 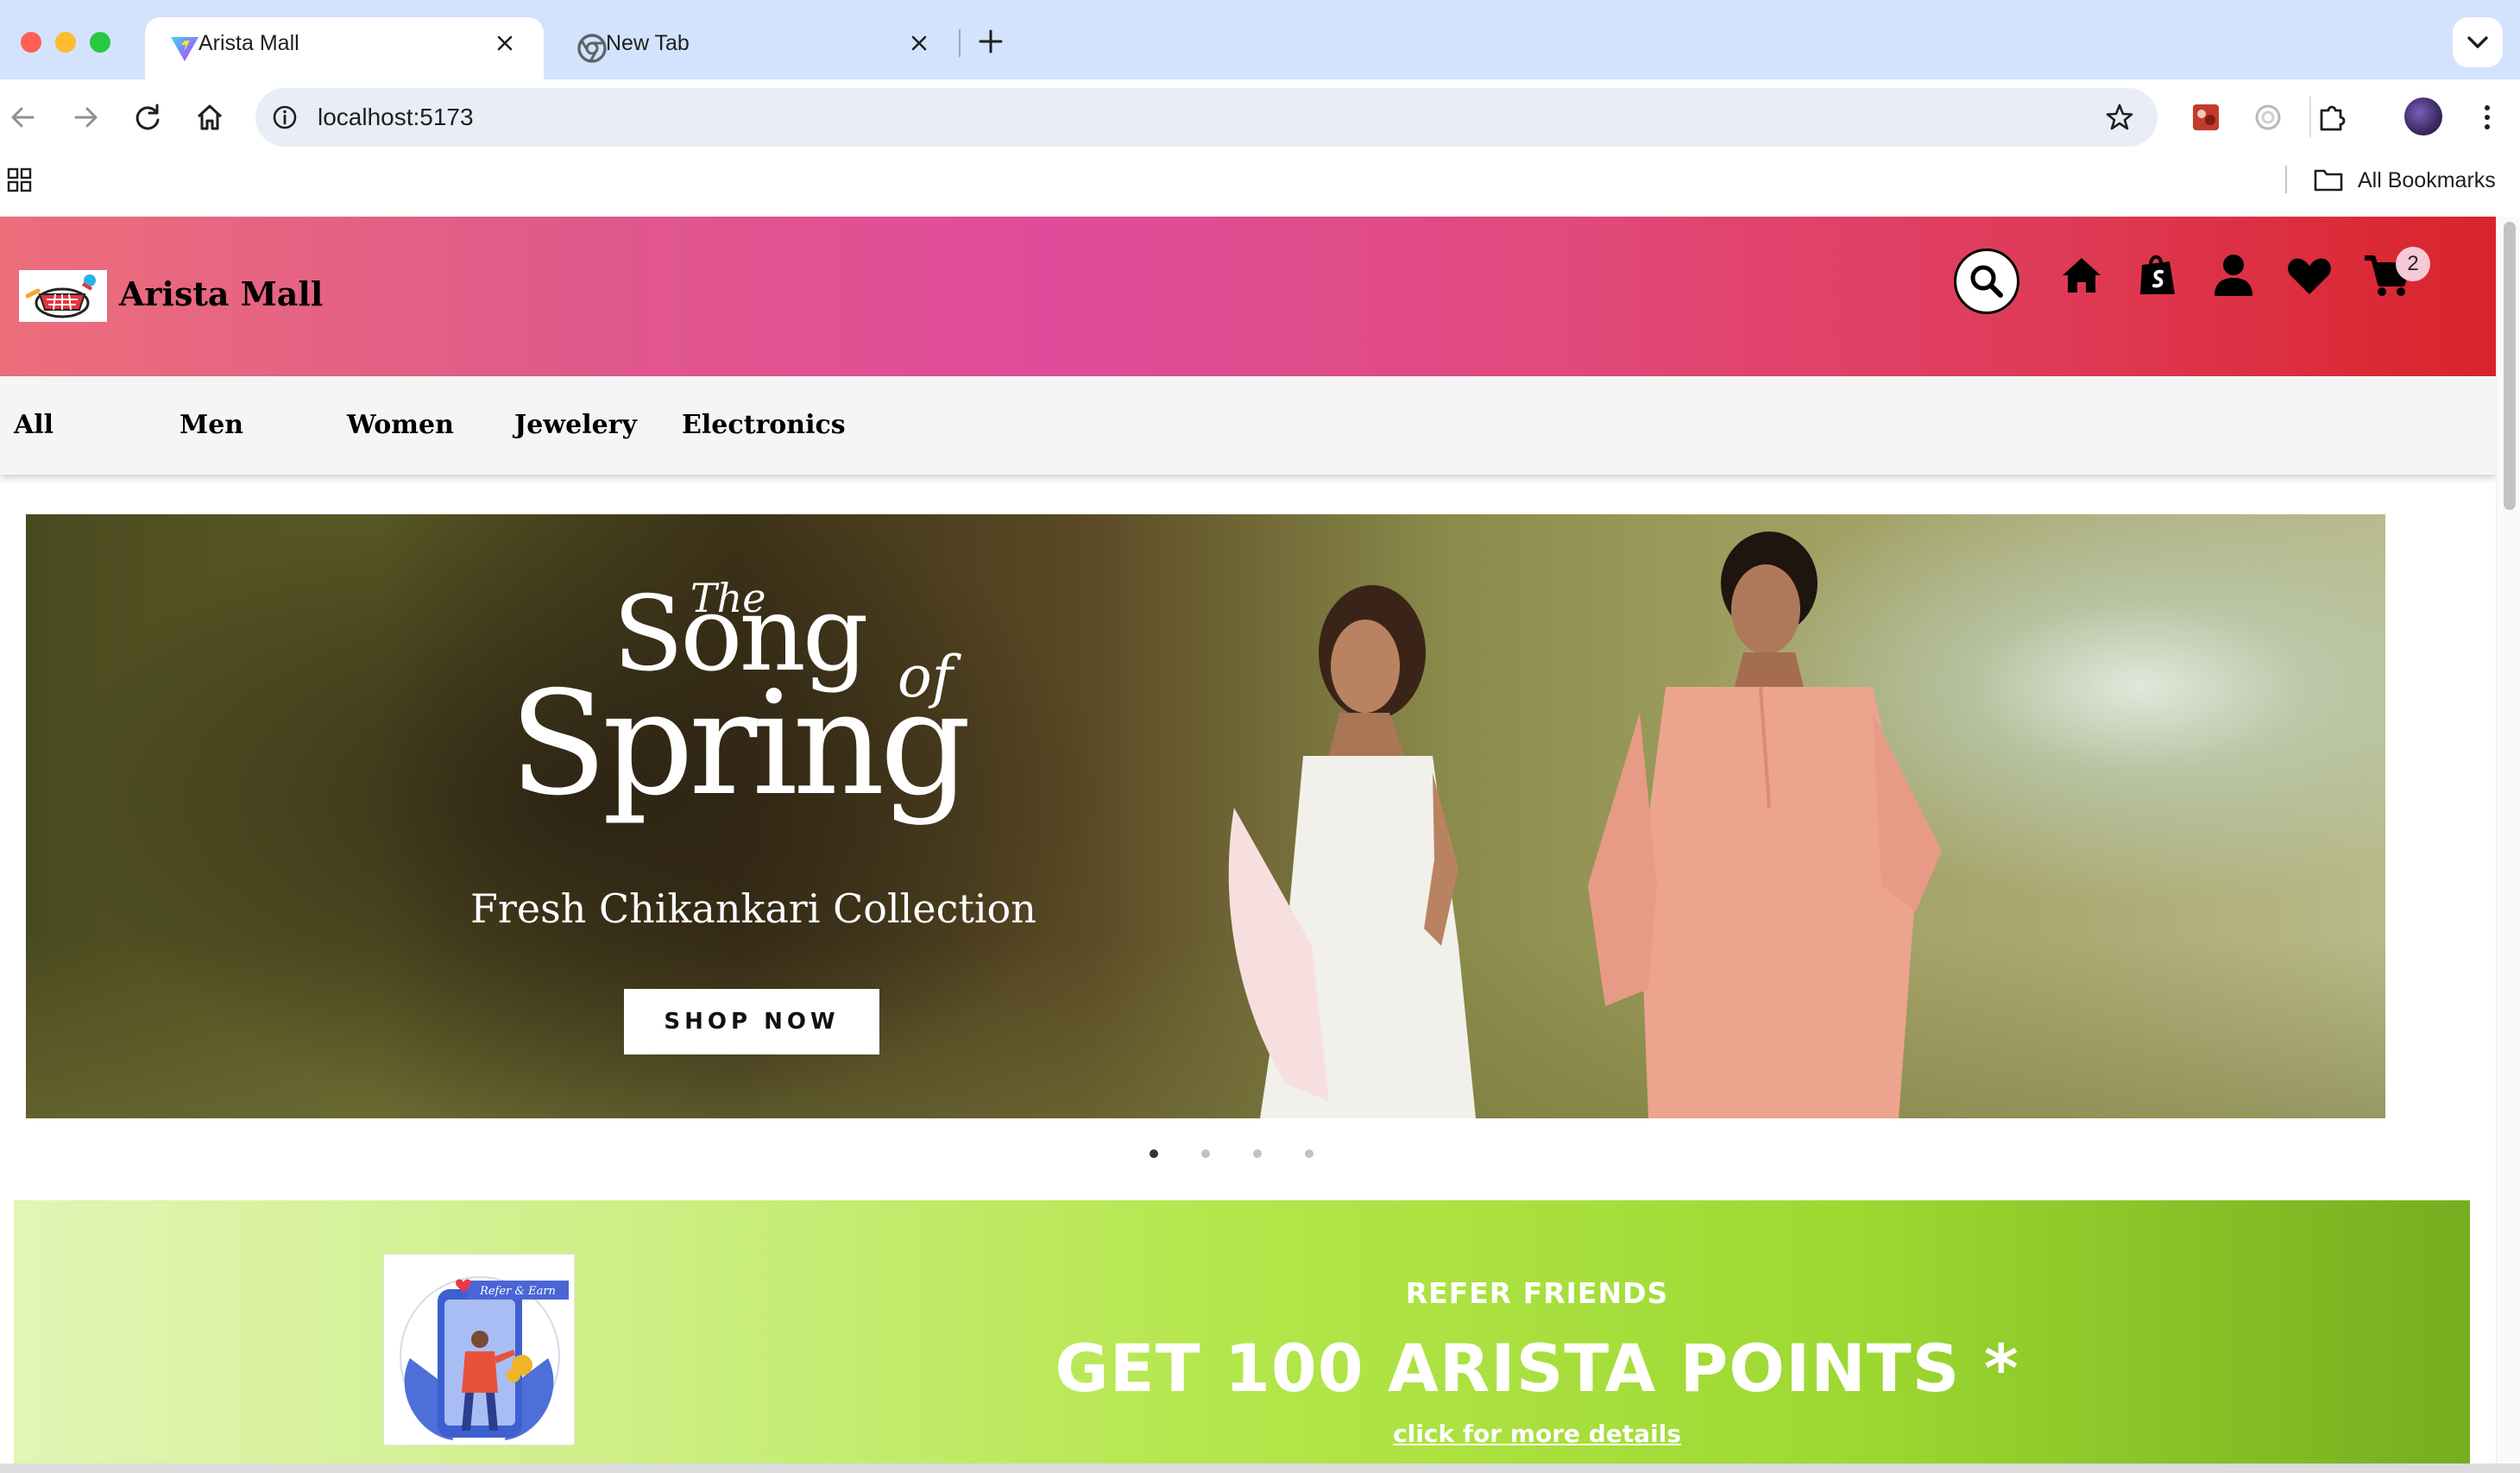 What do you see at coordinates (185, 49) in the screenshot?
I see `vite-logo-icon` at bounding box center [185, 49].